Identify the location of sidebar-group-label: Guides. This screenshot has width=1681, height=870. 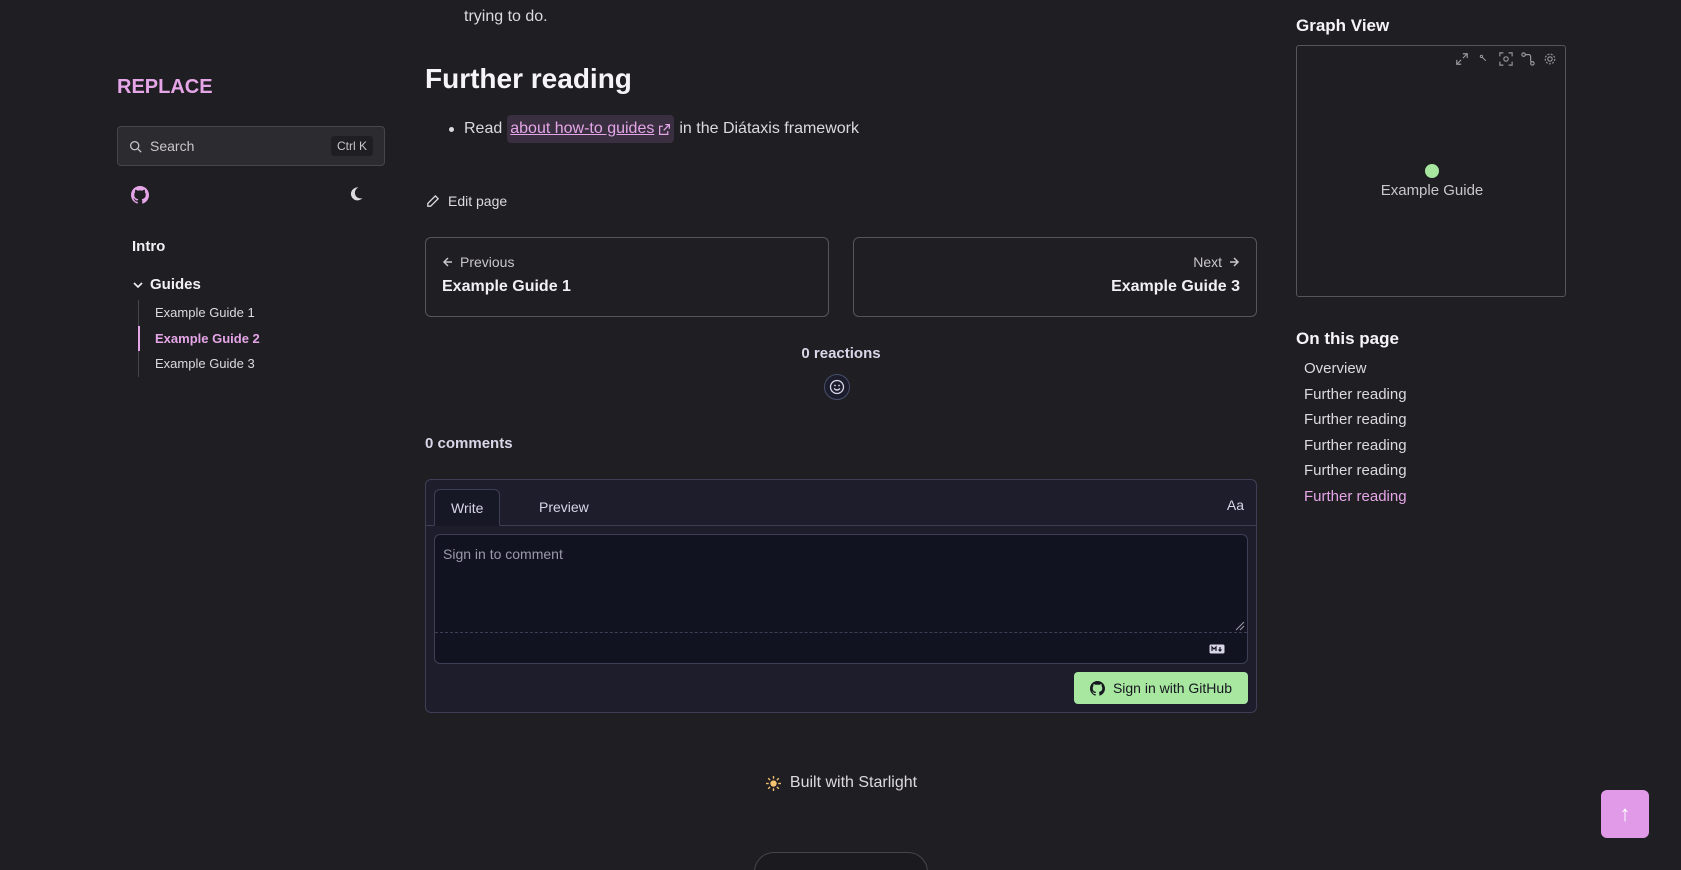
(175, 284).